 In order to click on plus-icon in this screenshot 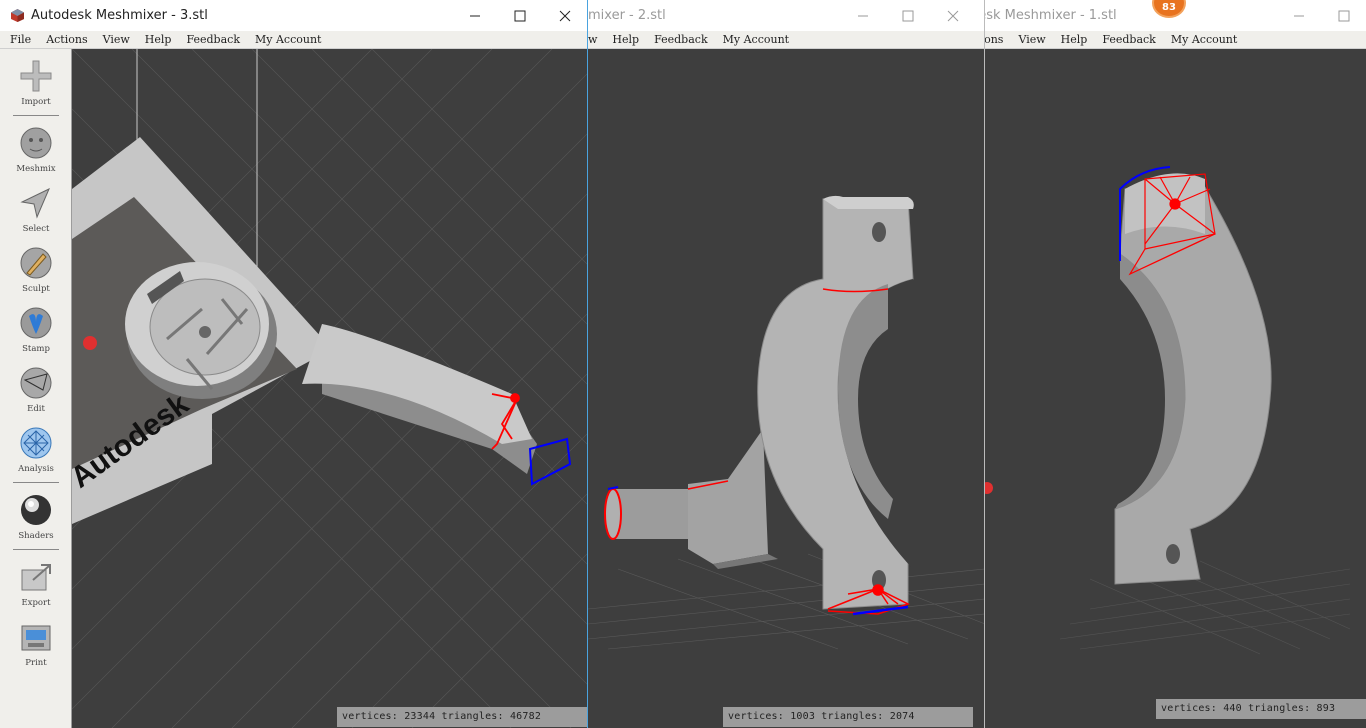, I will do `click(36, 76)`.